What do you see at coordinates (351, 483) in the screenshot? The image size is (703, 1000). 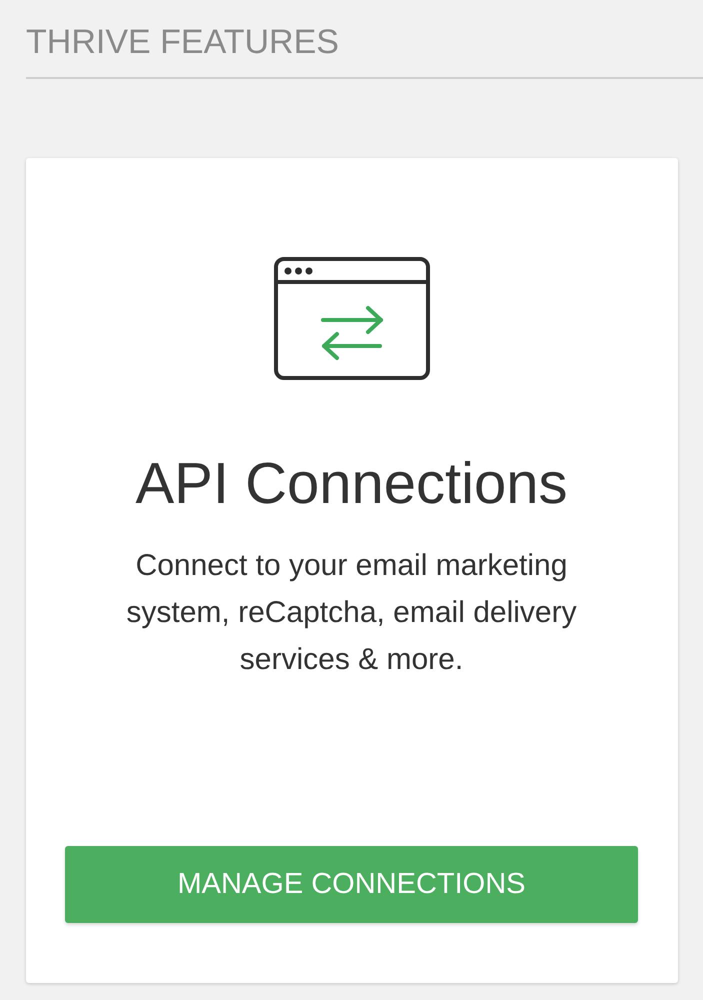 I see `card-title: API Connections` at bounding box center [351, 483].